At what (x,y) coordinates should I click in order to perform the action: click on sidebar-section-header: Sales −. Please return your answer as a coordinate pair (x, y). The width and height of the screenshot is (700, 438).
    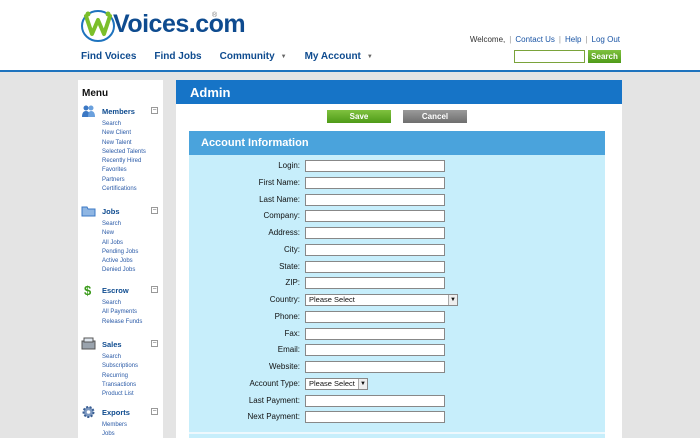
    Looking at the image, I should click on (121, 345).